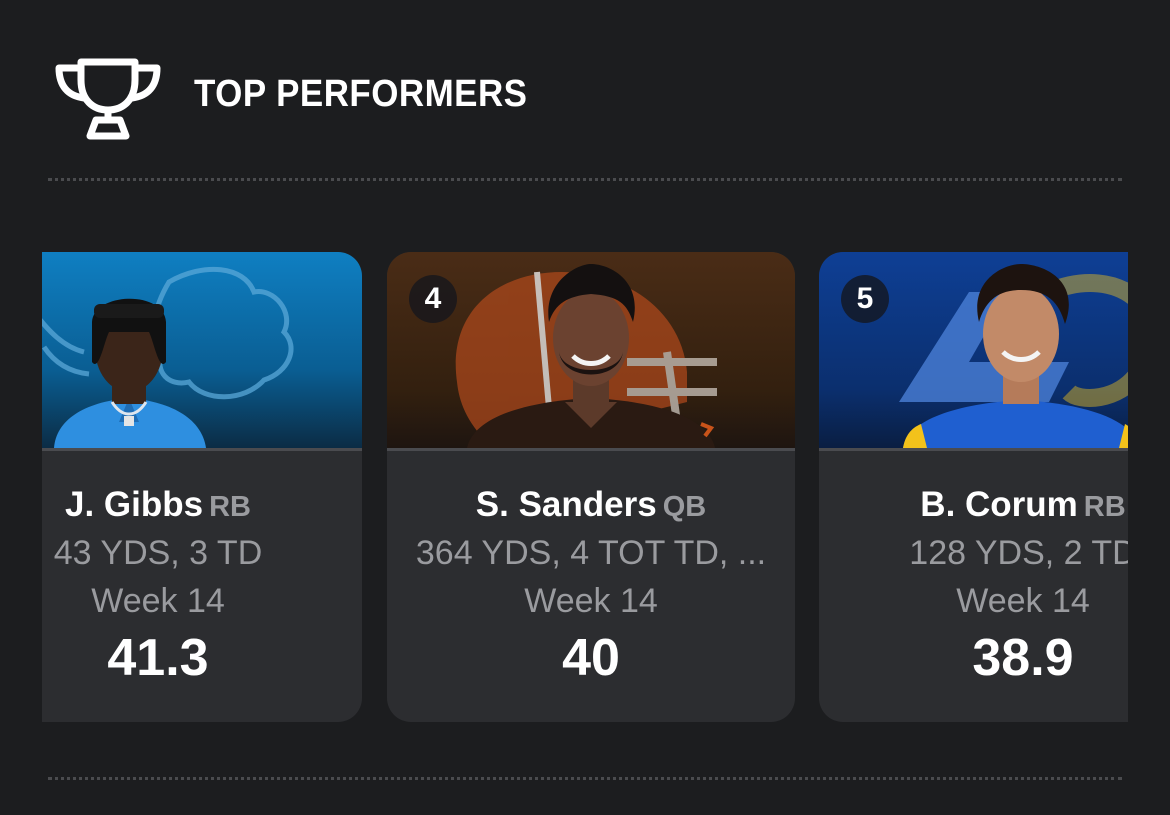 This screenshot has width=1170, height=815. What do you see at coordinates (684, 507) in the screenshot?
I see `player-position: QB` at bounding box center [684, 507].